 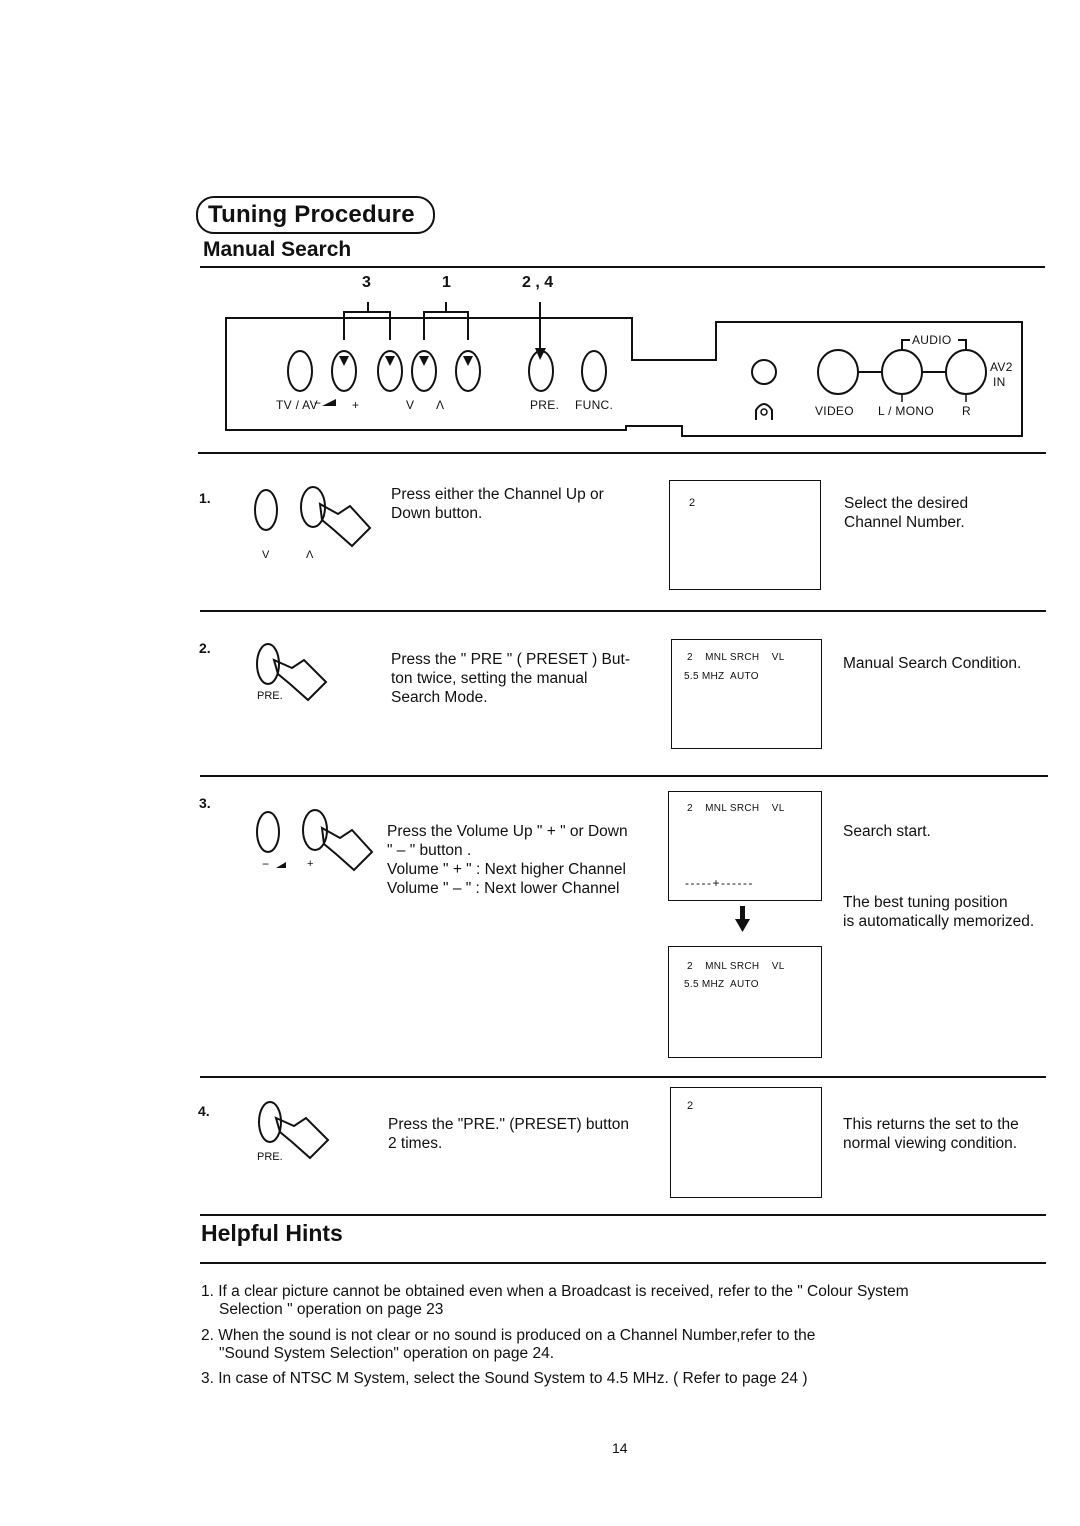 I want to click on osd-screen: 2 MNL SRCH VL -----+------, so click(x=745, y=846).